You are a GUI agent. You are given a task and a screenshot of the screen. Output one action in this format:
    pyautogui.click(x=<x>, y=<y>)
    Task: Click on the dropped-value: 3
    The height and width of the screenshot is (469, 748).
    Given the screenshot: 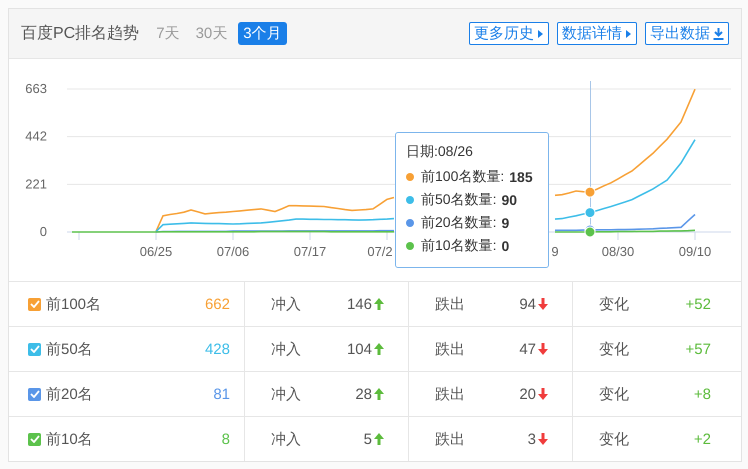 What is the action you would take?
    pyautogui.click(x=532, y=439)
    